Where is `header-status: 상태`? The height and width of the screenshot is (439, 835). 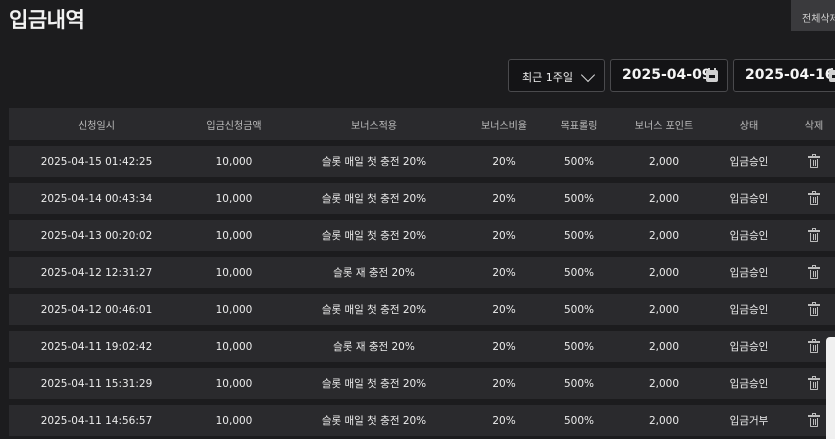 header-status: 상태 is located at coordinates (749, 126).